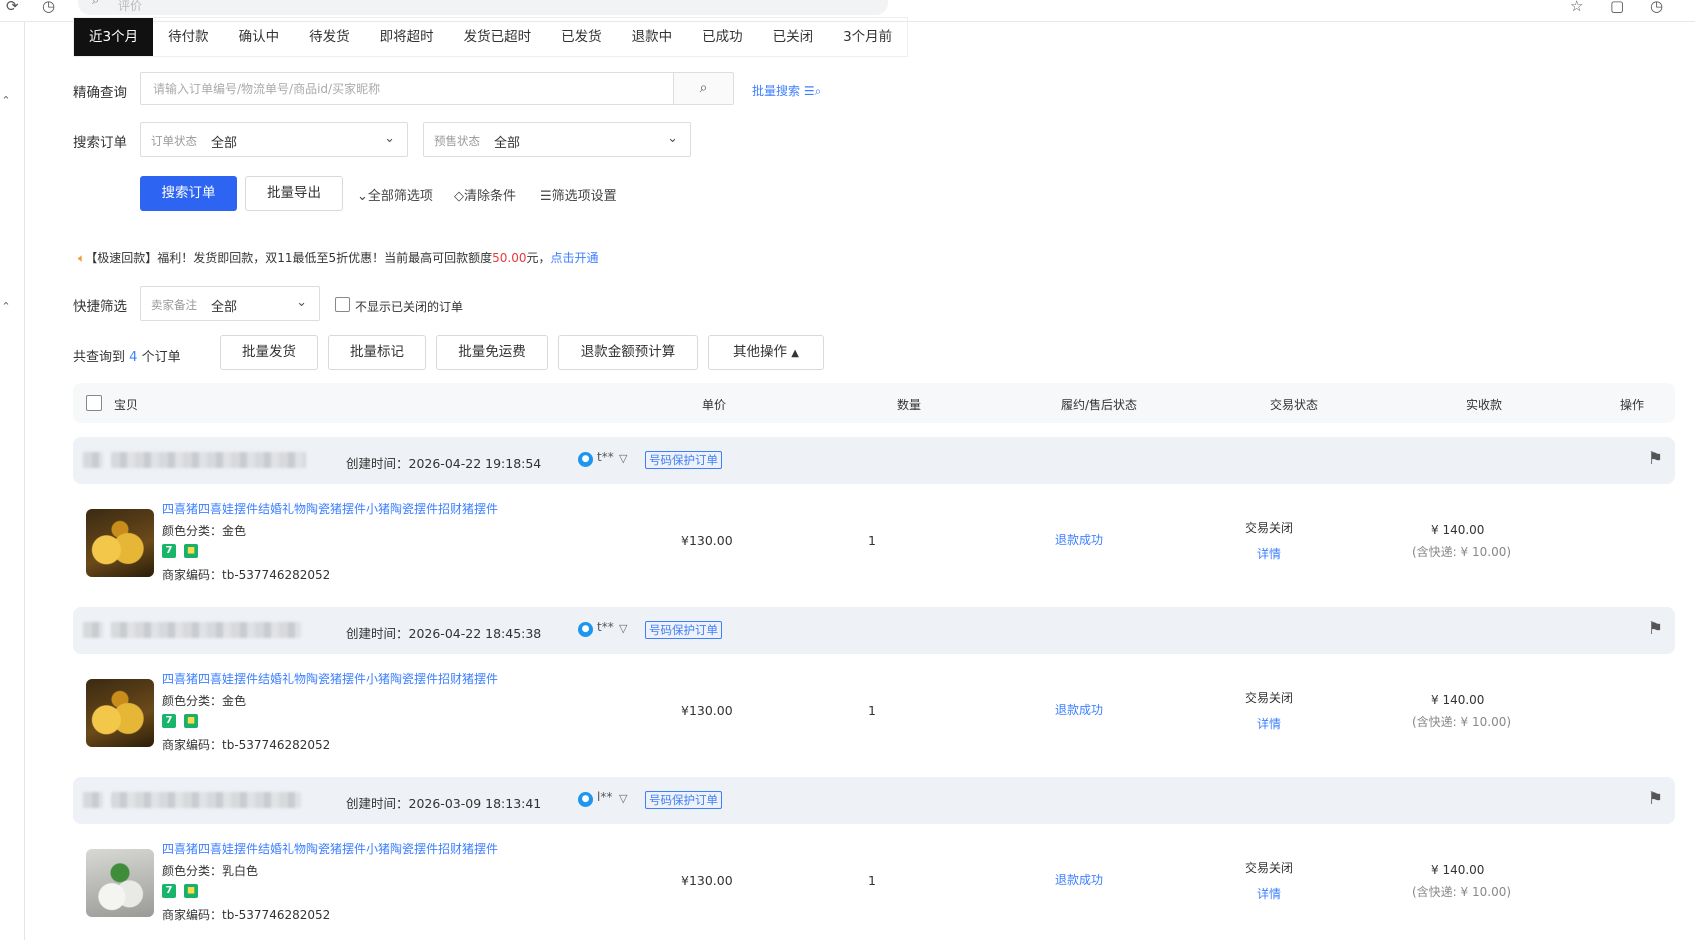 Image resolution: width=1695 pixels, height=940 pixels. What do you see at coordinates (1269, 698) in the screenshot?
I see `trade-status: 交易关闭` at bounding box center [1269, 698].